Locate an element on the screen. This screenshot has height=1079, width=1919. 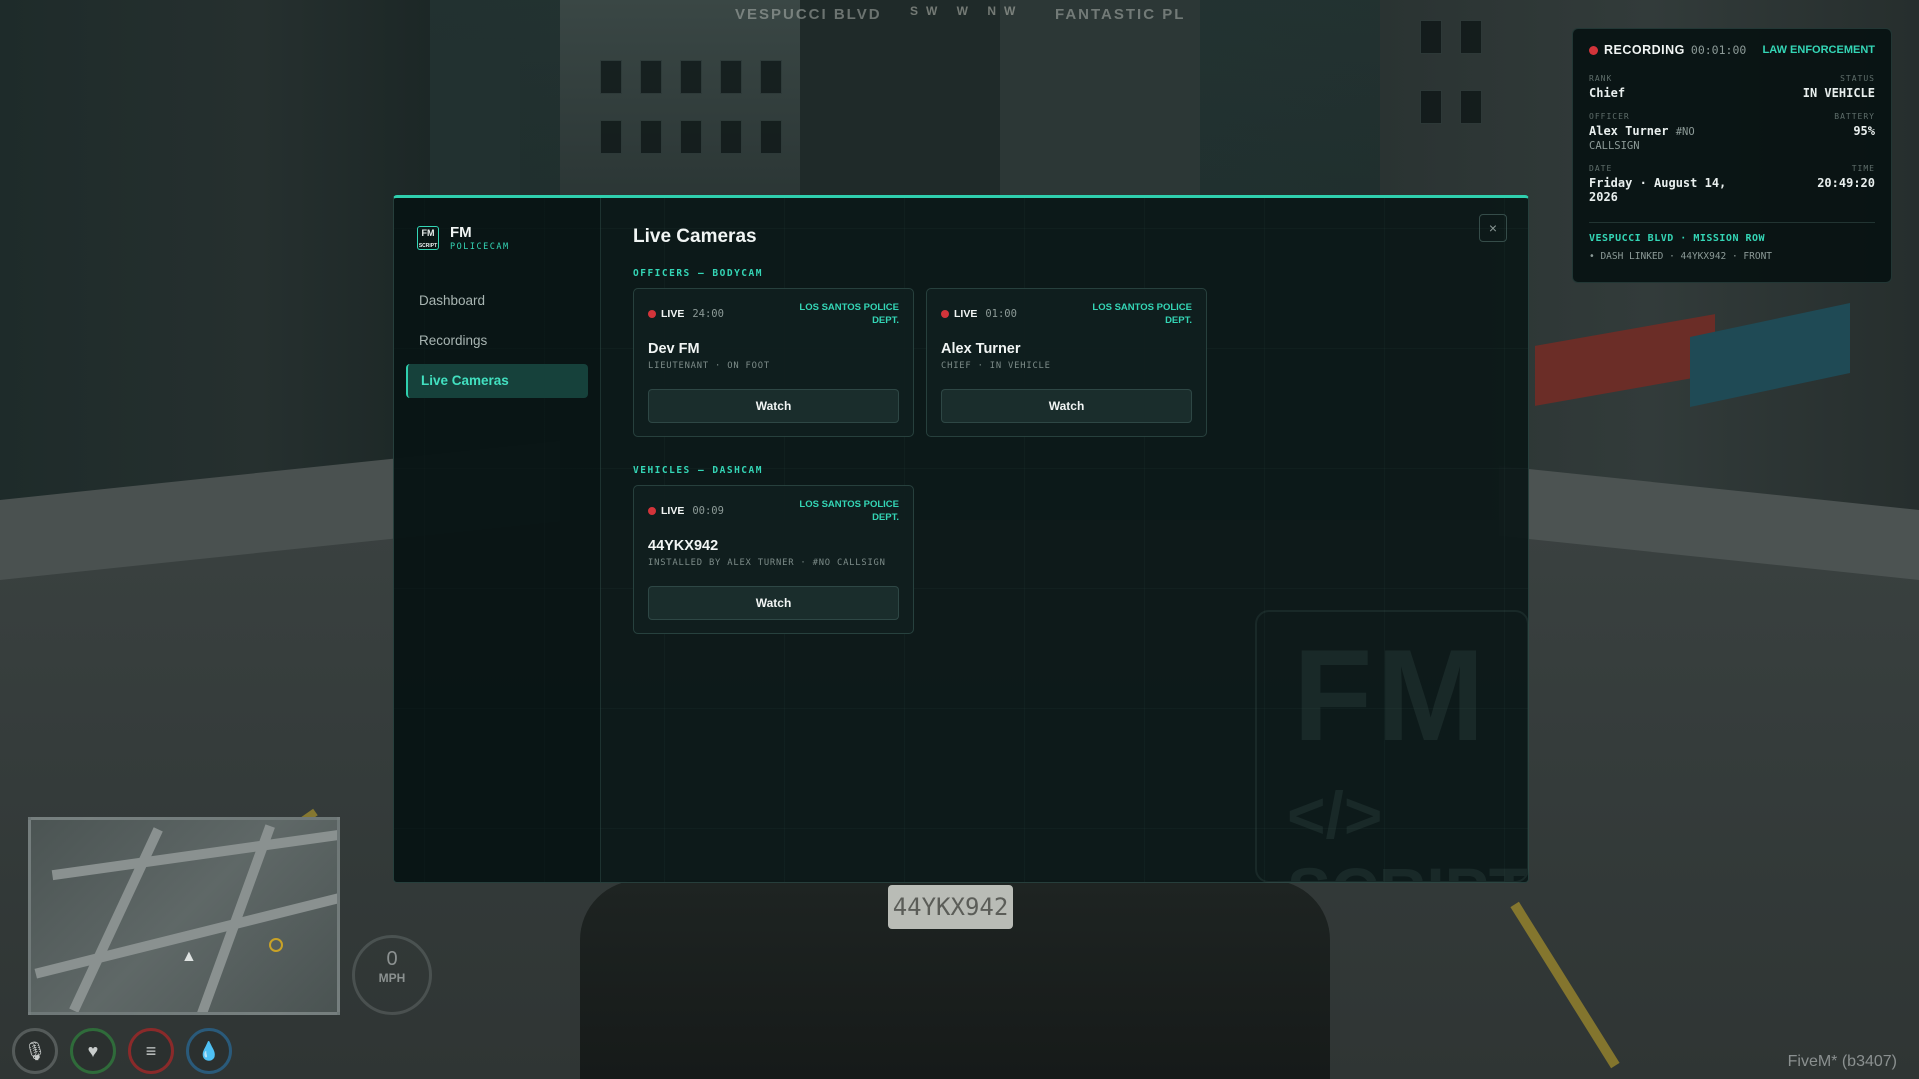
license-plate: 44YKX942 is located at coordinates (950, 907).